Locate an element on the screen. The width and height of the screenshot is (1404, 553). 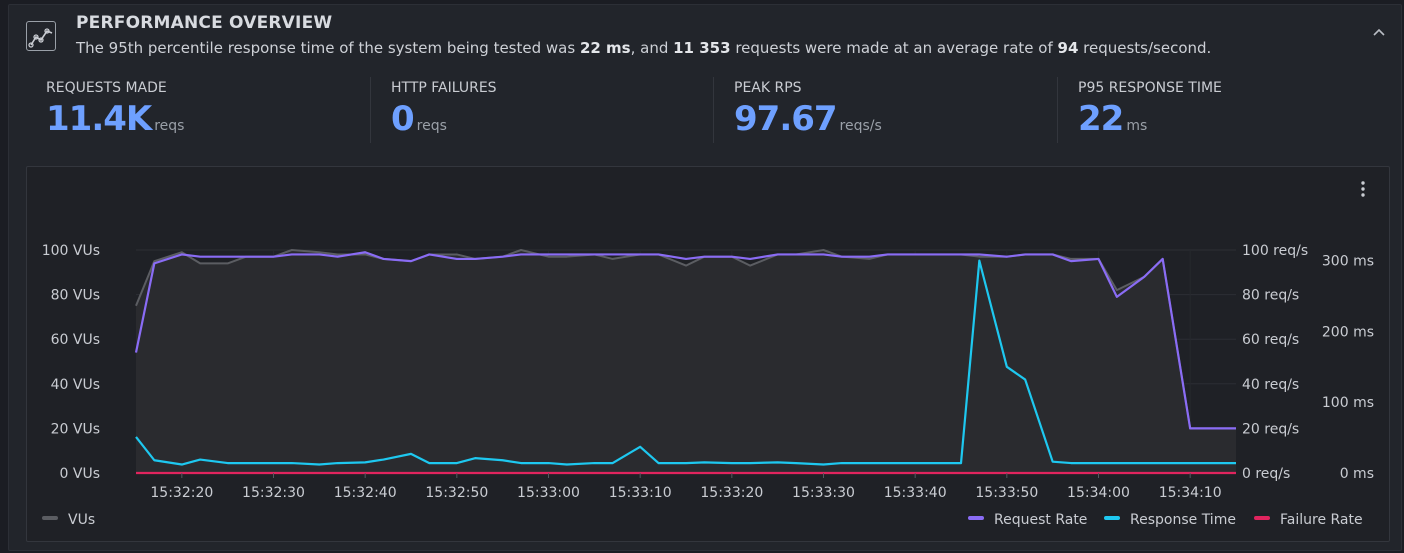
stat-requests-made: REQUESTS MADE 11.4K reqs is located at coordinates (197, 110).